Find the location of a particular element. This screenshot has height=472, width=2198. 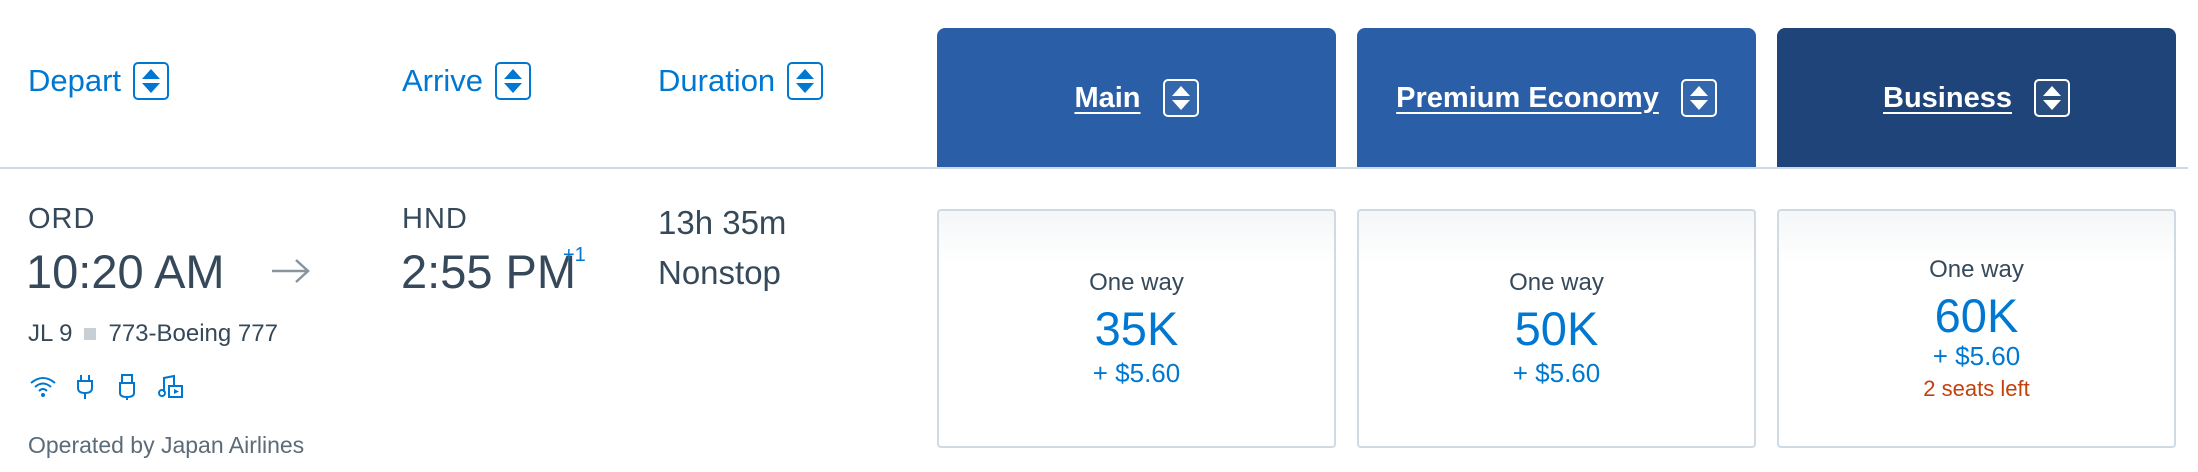

fare-cell-premium-economy: One way 50K + $5.60 is located at coordinates (1556, 328).